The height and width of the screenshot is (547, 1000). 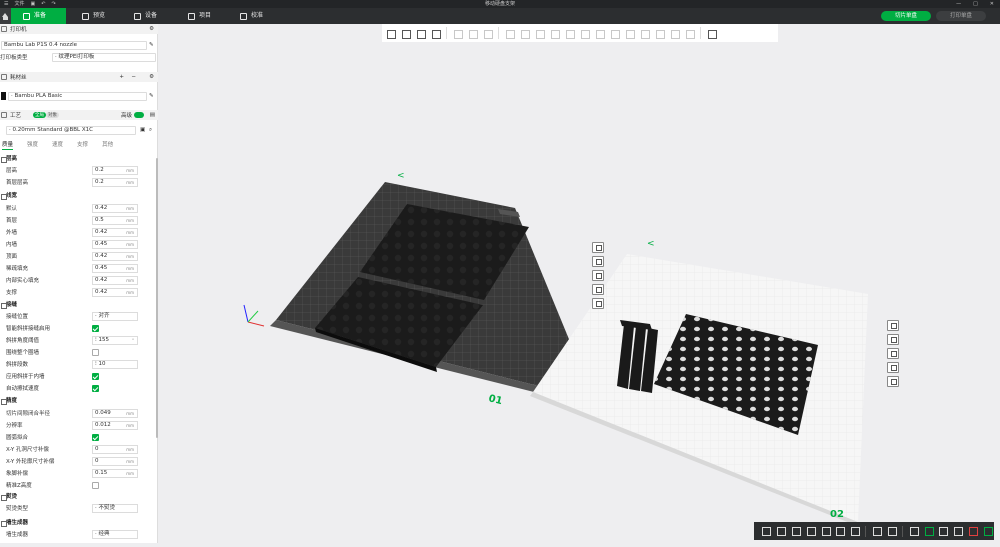 I want to click on support-paint-icon, so click(x=614, y=33).